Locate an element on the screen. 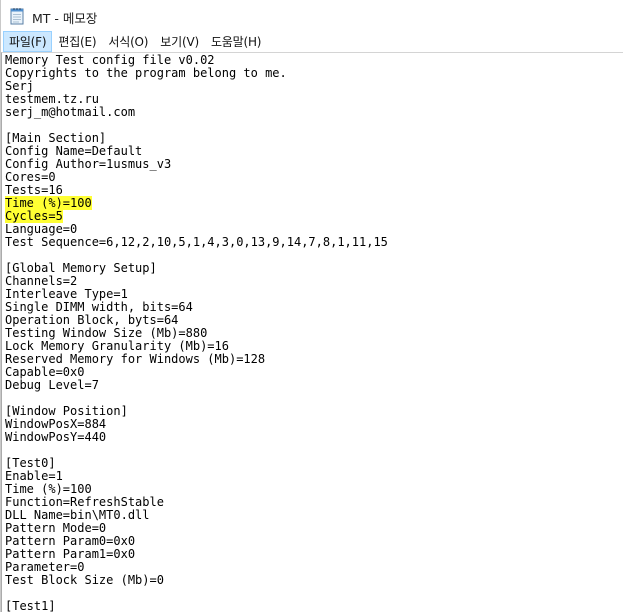  line-text: Copyrights to the program belong to me. is located at coordinates (146, 73).